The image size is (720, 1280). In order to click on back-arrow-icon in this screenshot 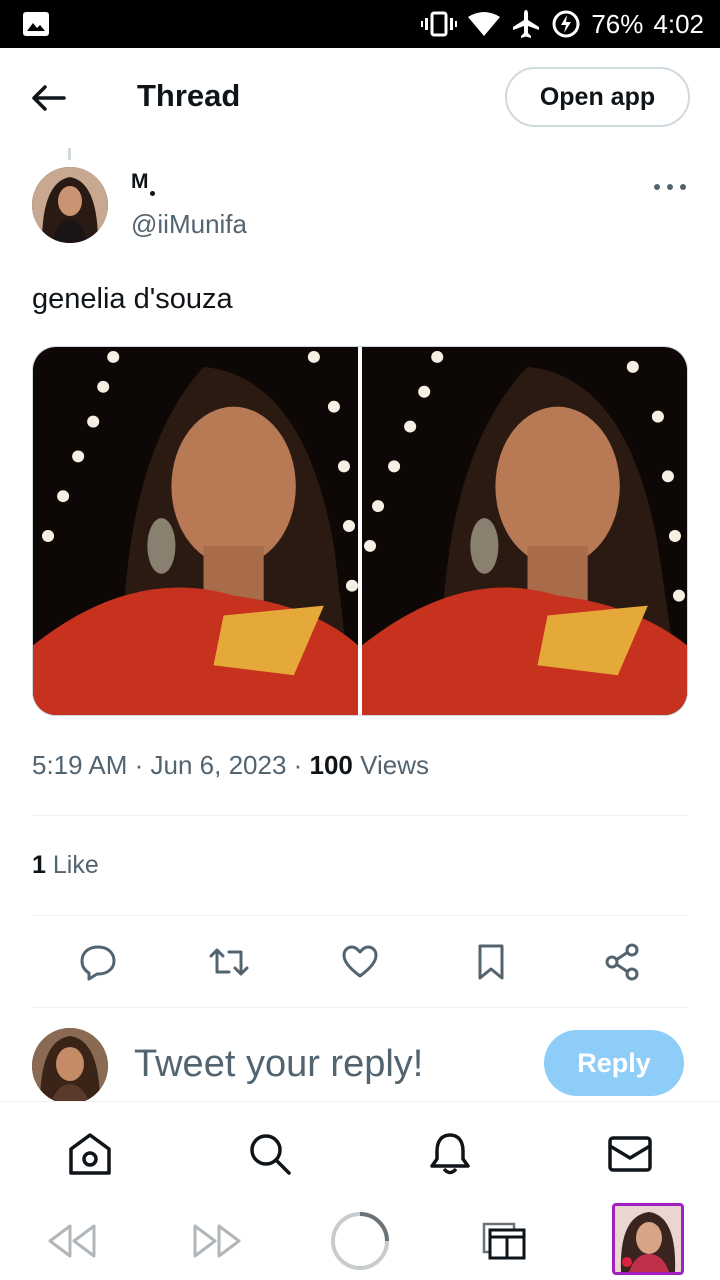, I will do `click(50, 98)`.